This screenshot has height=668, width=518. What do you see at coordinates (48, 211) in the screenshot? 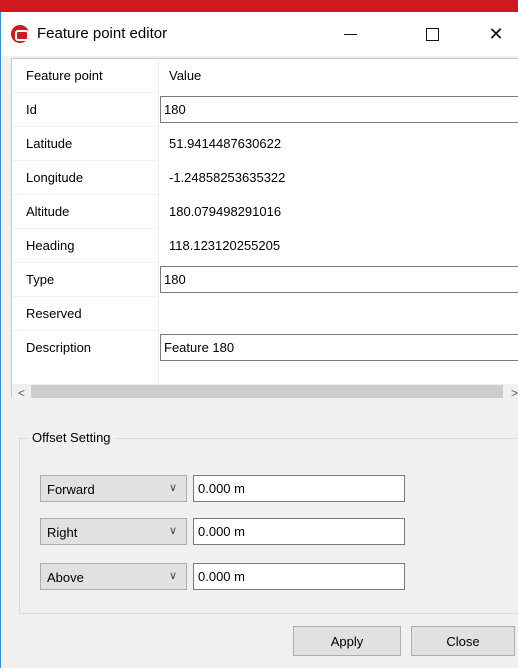
I see `row-label: Altitude` at bounding box center [48, 211].